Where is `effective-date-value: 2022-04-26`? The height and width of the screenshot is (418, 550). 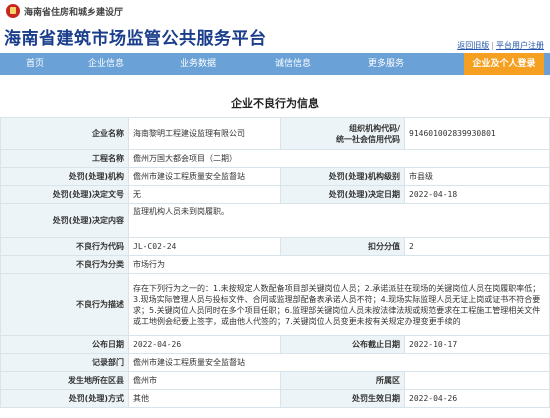
effective-date-value: 2022-04-26 is located at coordinates (477, 398).